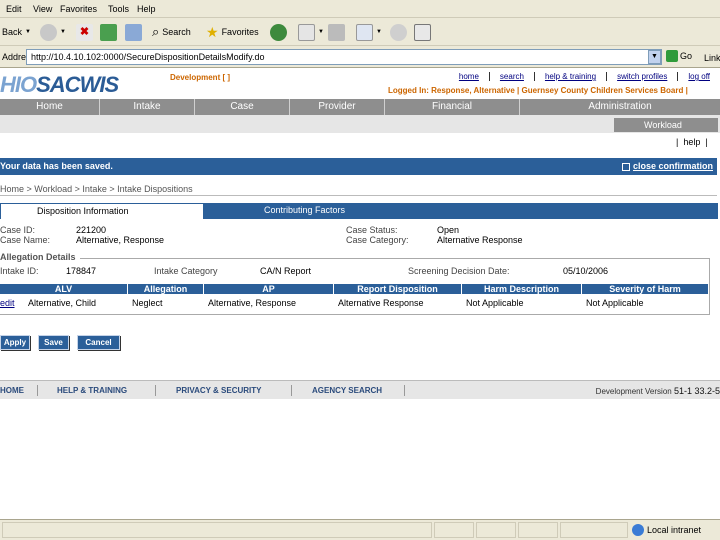 The height and width of the screenshot is (540, 720). What do you see at coordinates (452, 107) in the screenshot?
I see `nav-financial: Financial` at bounding box center [452, 107].